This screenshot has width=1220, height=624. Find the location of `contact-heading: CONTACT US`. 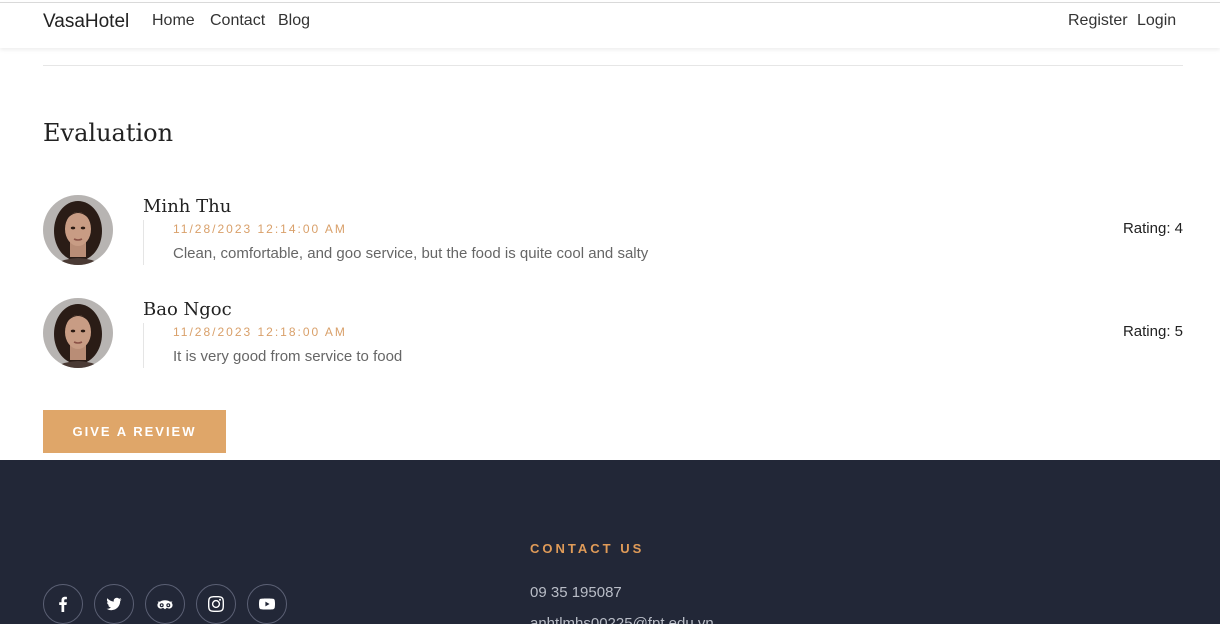

contact-heading: CONTACT US is located at coordinates (587, 548).